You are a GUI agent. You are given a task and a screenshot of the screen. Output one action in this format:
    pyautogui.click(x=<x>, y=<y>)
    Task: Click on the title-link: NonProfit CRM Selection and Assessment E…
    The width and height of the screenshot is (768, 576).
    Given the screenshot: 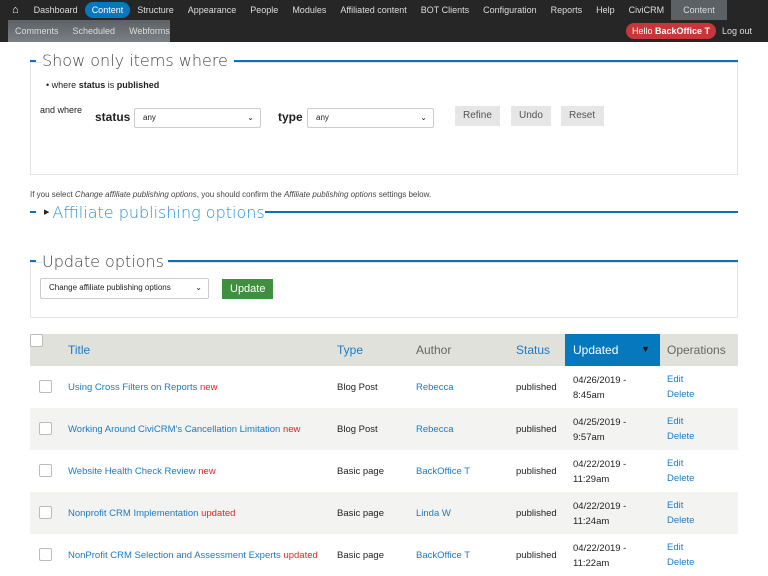 What is the action you would take?
    pyautogui.click(x=174, y=555)
    